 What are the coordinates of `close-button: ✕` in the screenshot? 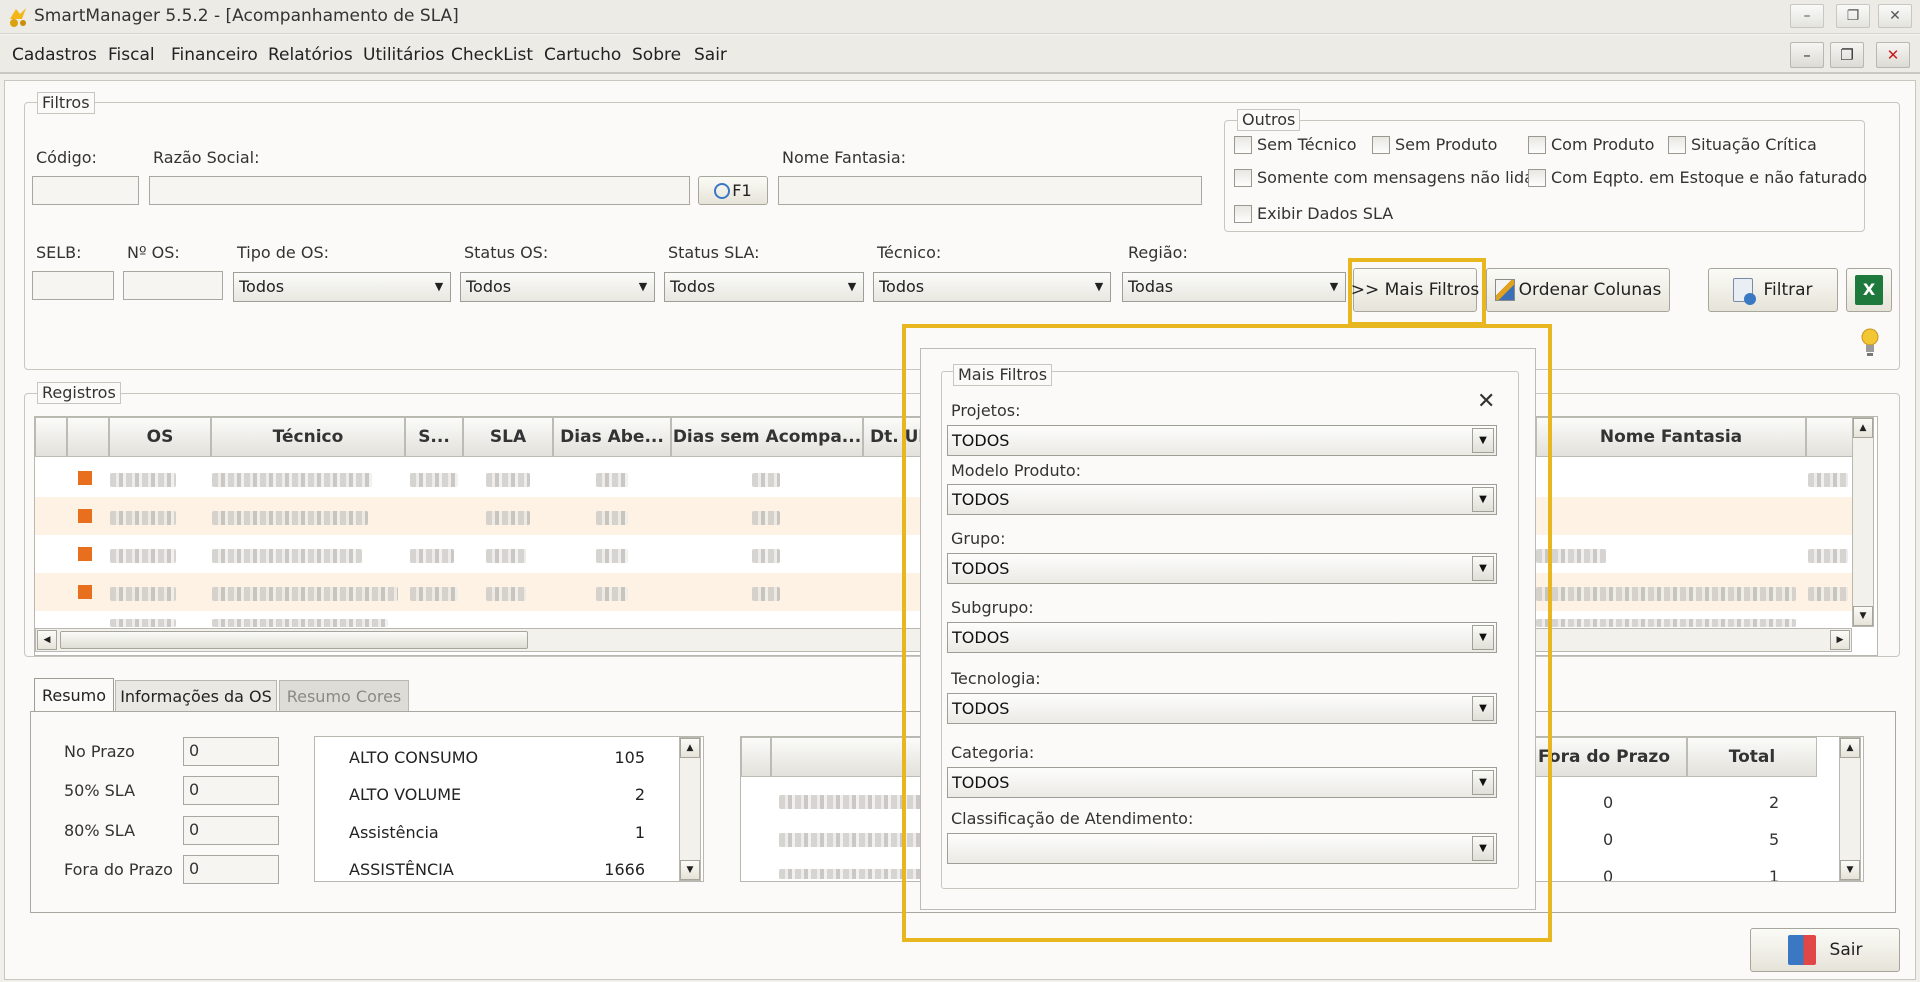 It's located at (1895, 16).